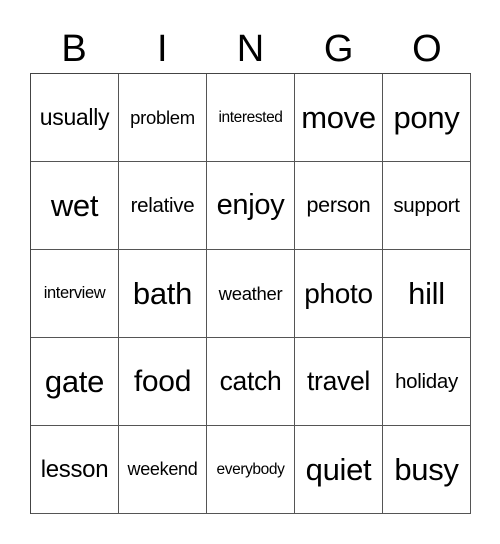  I want to click on bingo-cell: person, so click(339, 206).